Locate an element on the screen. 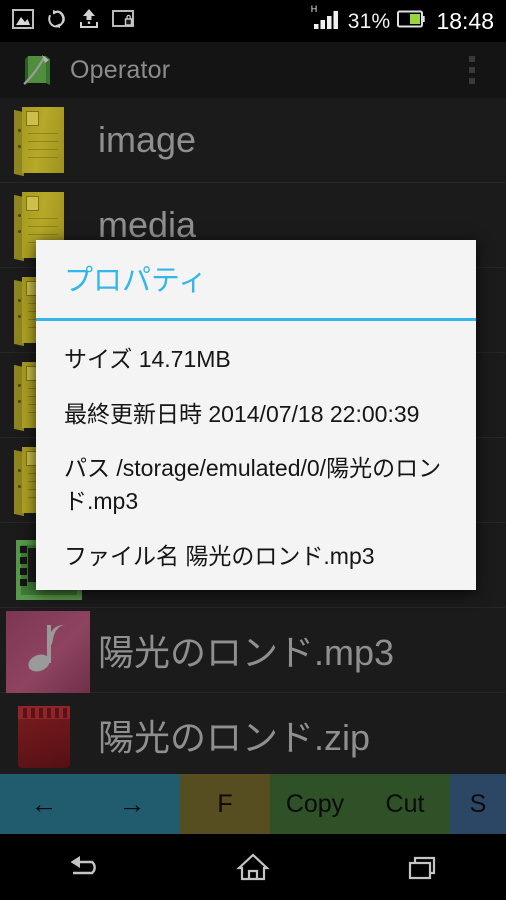 The image size is (506, 900). status-bar: H 31% 18:48 is located at coordinates (253, 21).